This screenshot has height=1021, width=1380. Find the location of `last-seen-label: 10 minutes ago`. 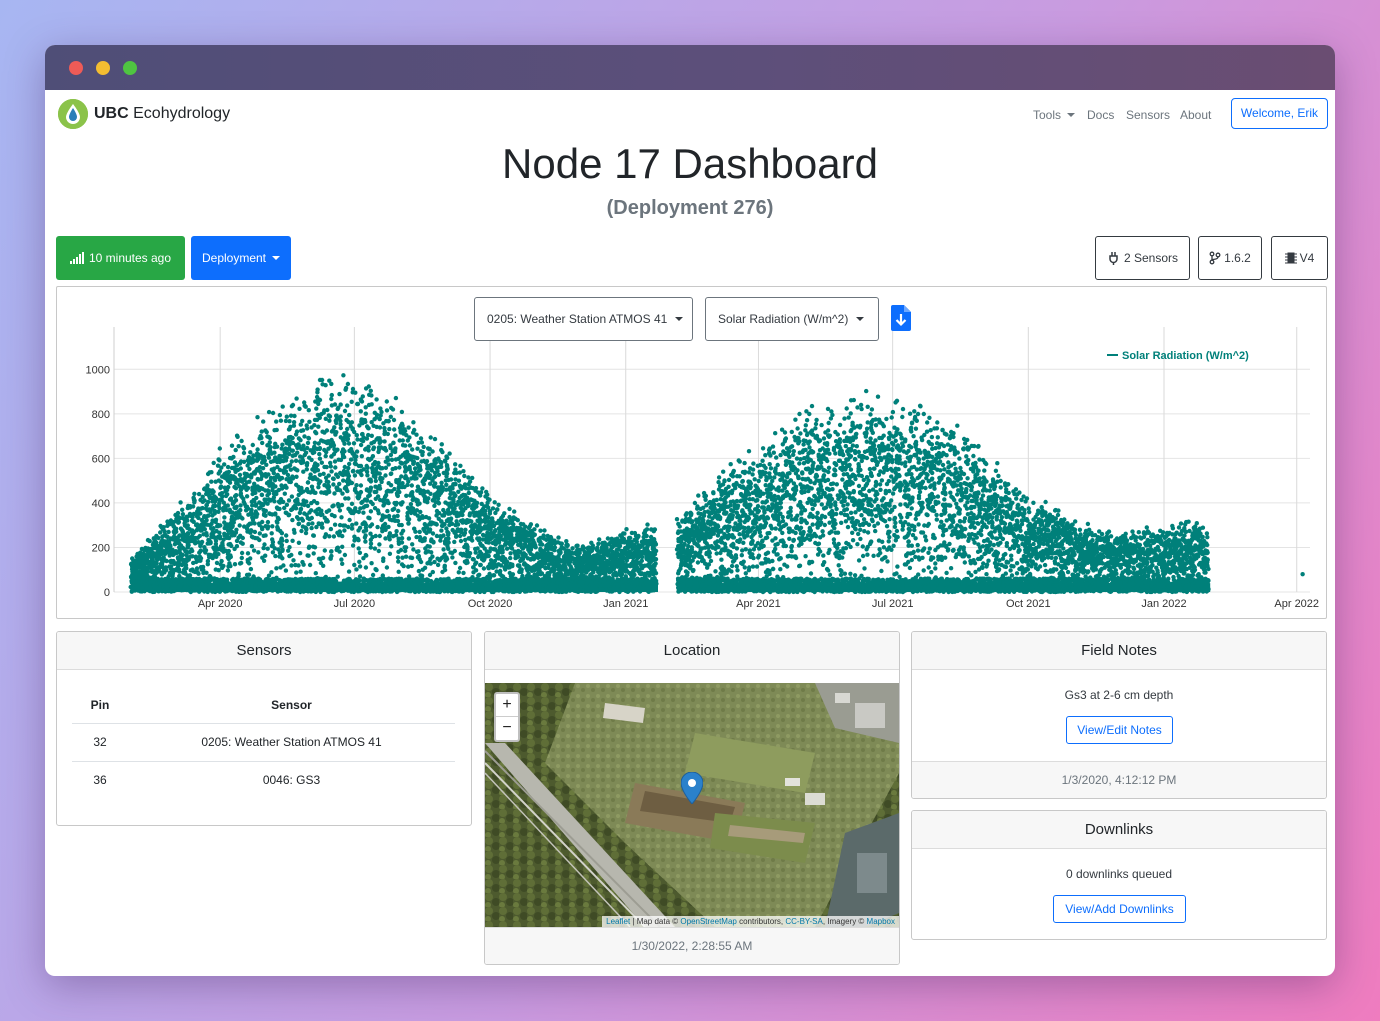

last-seen-label: 10 minutes ago is located at coordinates (130, 258).